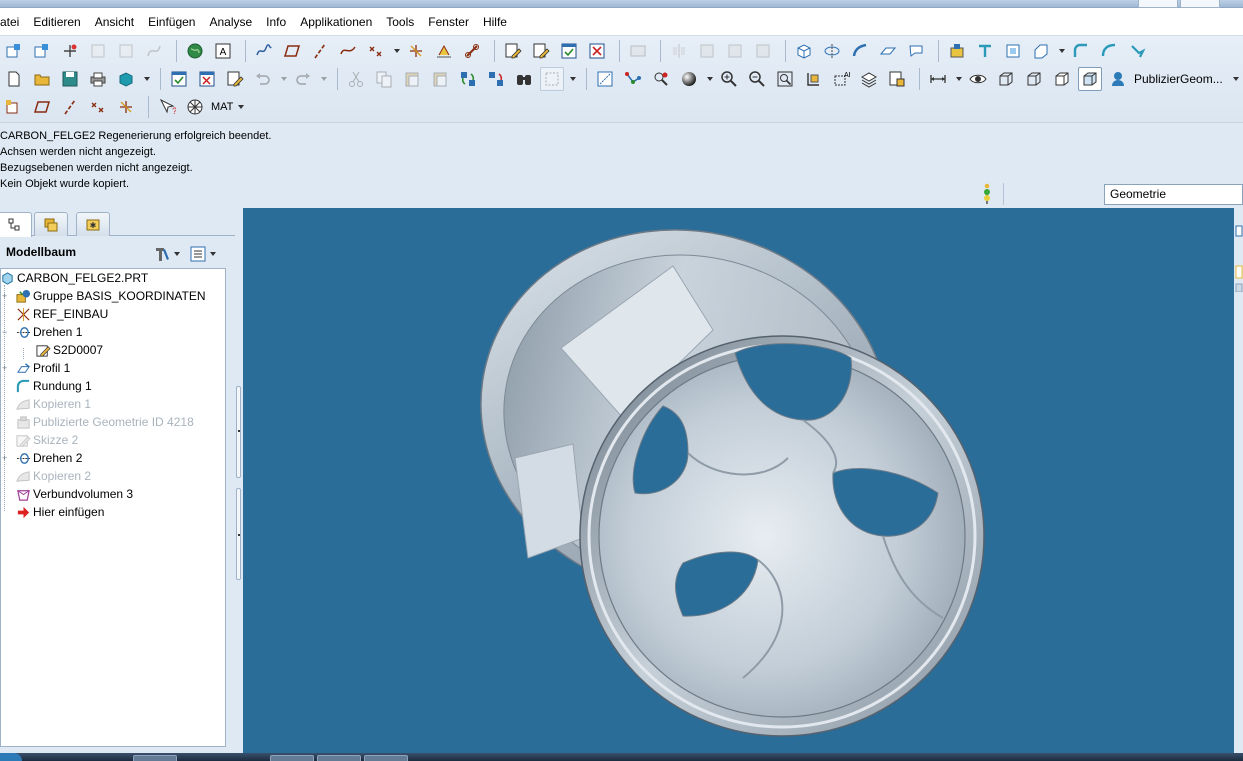 The height and width of the screenshot is (761, 1243). Describe the element at coordinates (804, 51) in the screenshot. I see `extrude-icon` at that location.